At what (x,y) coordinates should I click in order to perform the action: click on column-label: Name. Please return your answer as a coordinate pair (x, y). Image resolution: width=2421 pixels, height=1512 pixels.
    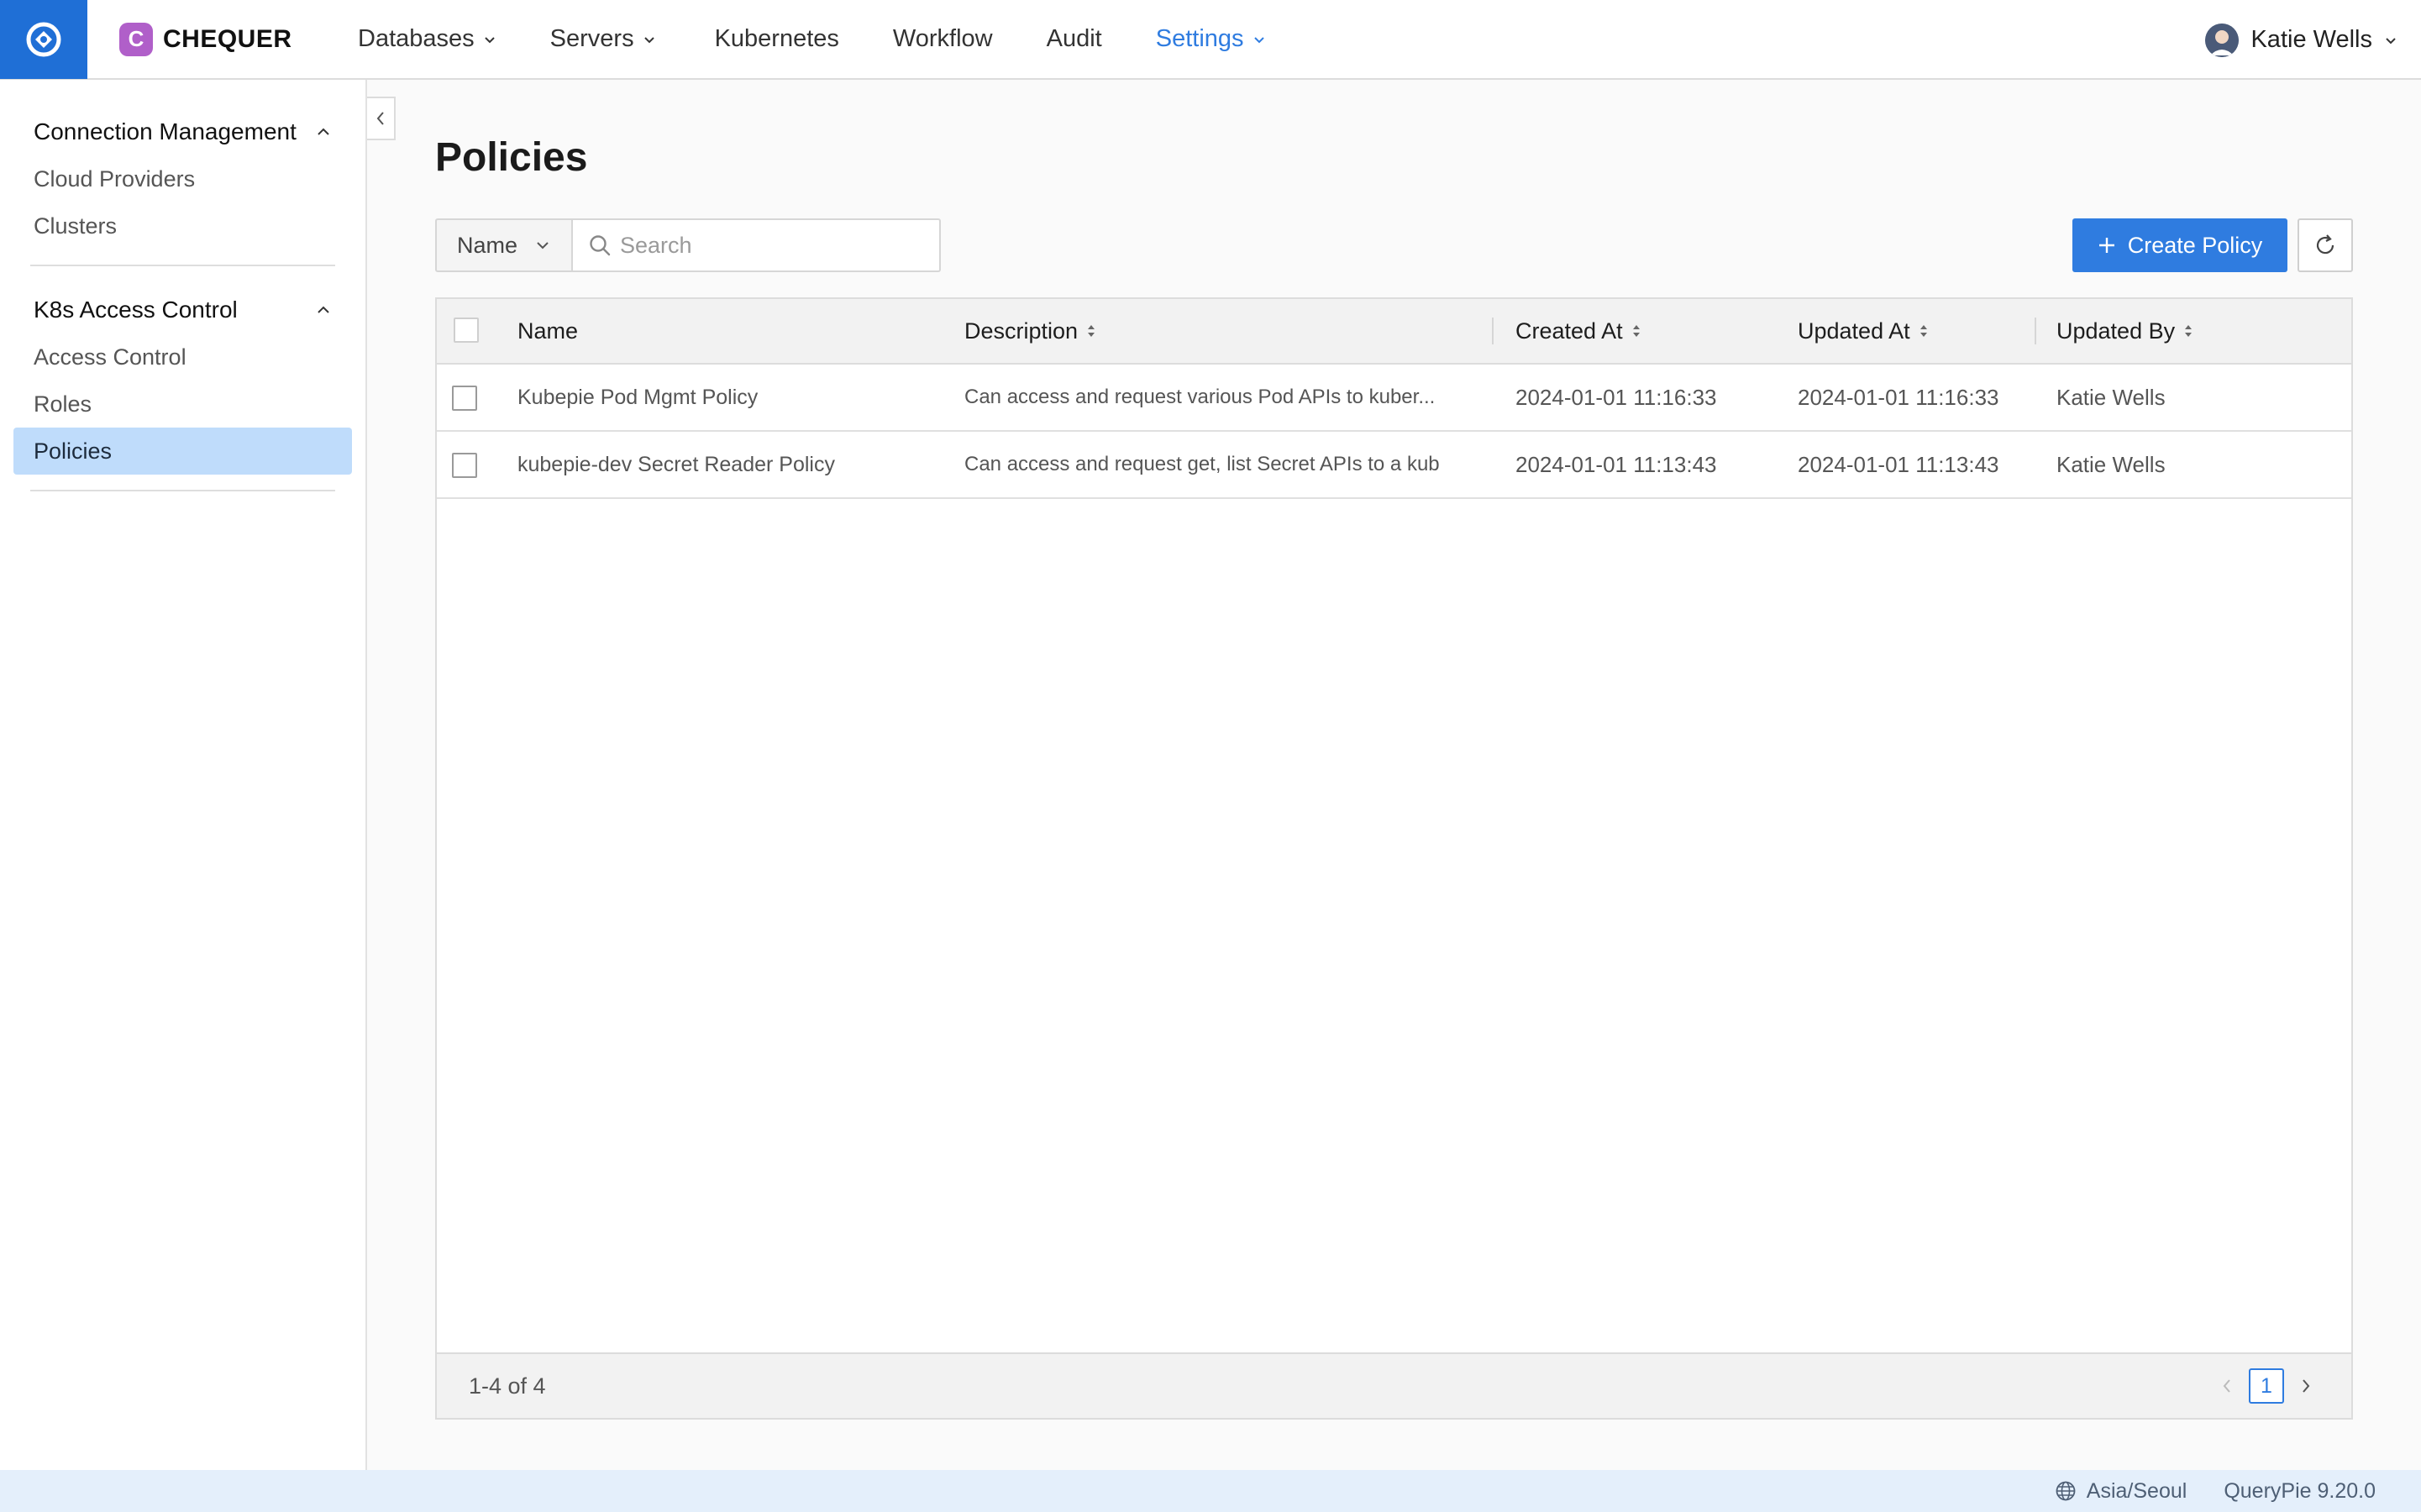
    Looking at the image, I should click on (548, 331).